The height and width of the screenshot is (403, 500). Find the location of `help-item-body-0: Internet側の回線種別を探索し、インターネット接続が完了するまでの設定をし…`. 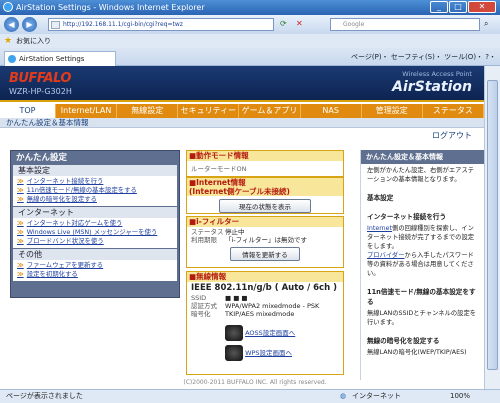

help-item-body-0: Internet側の回線種別を探索し、インターネット接続が完了するまでの設定をし… is located at coordinates (421, 251).